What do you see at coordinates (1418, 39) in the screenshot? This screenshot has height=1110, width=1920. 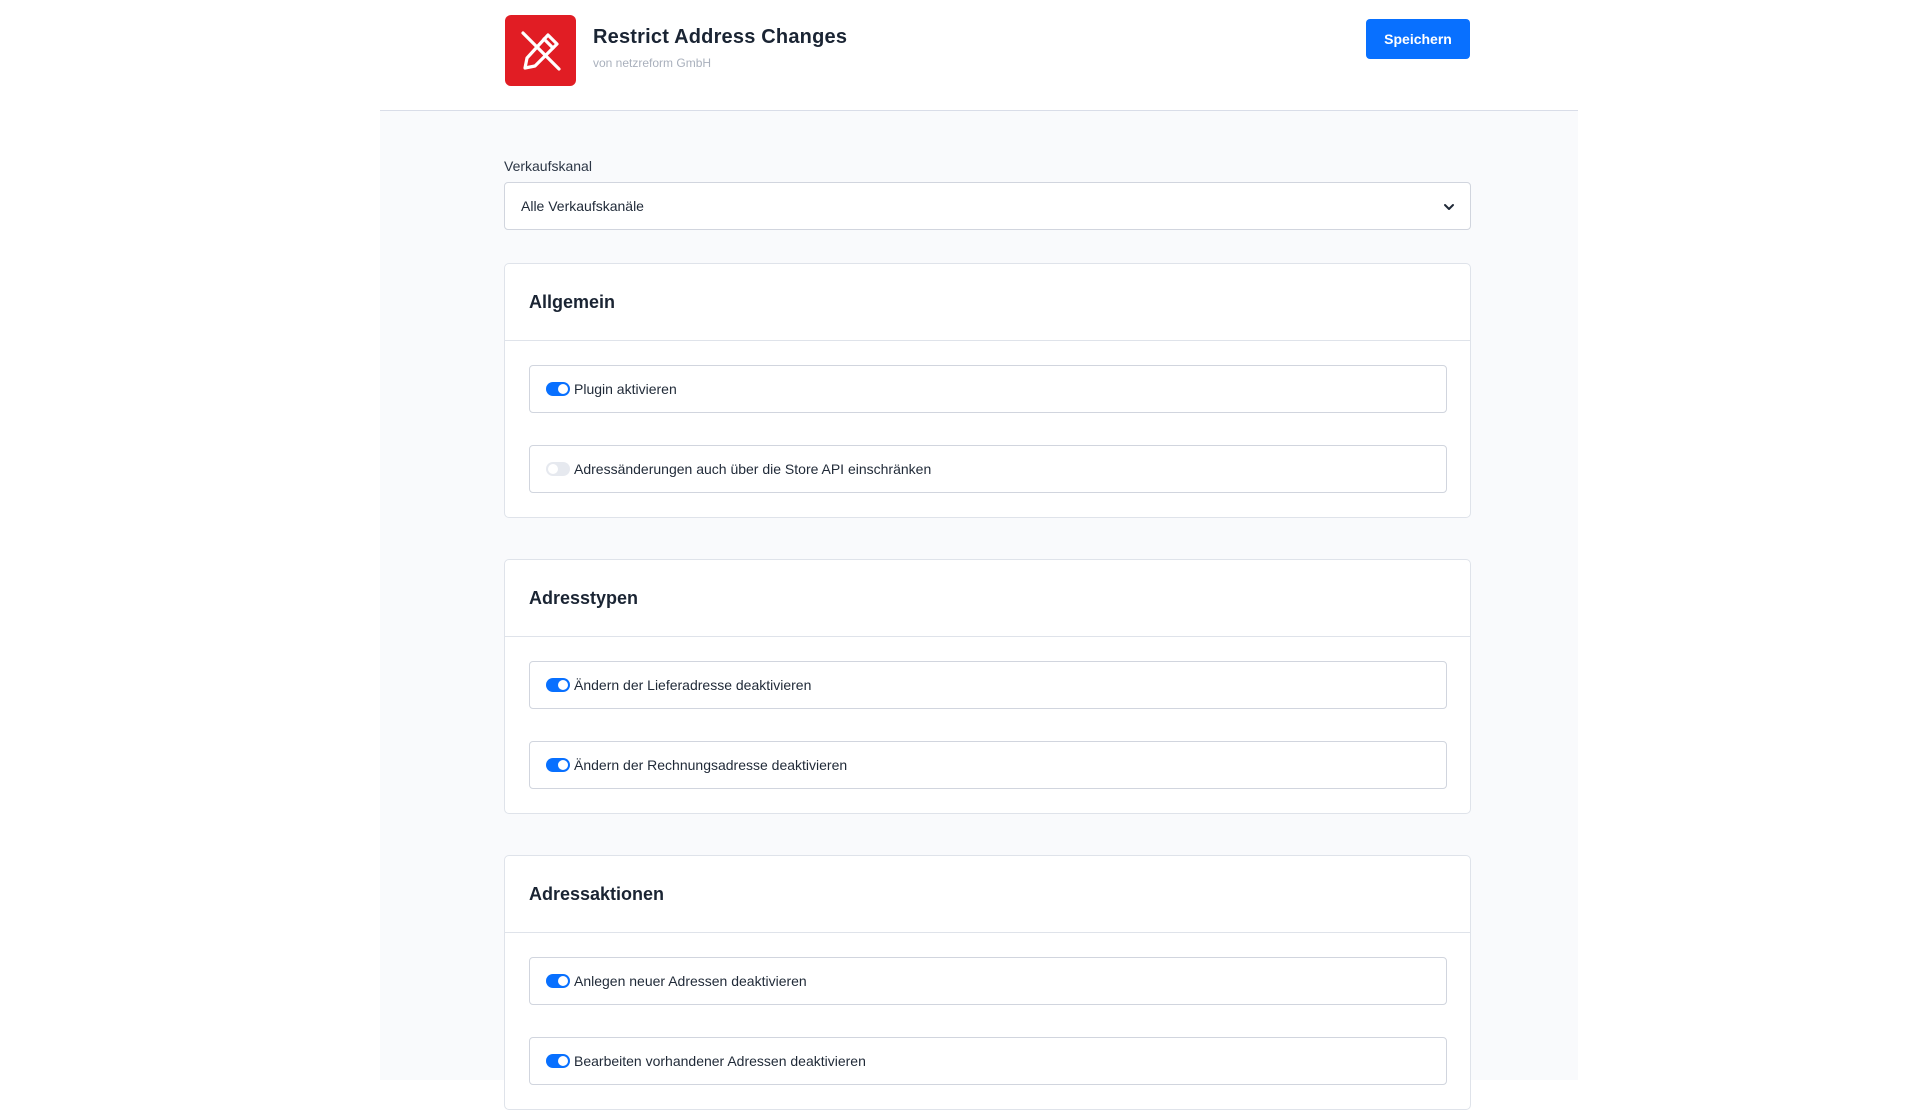 I see `save-button: Speichern` at bounding box center [1418, 39].